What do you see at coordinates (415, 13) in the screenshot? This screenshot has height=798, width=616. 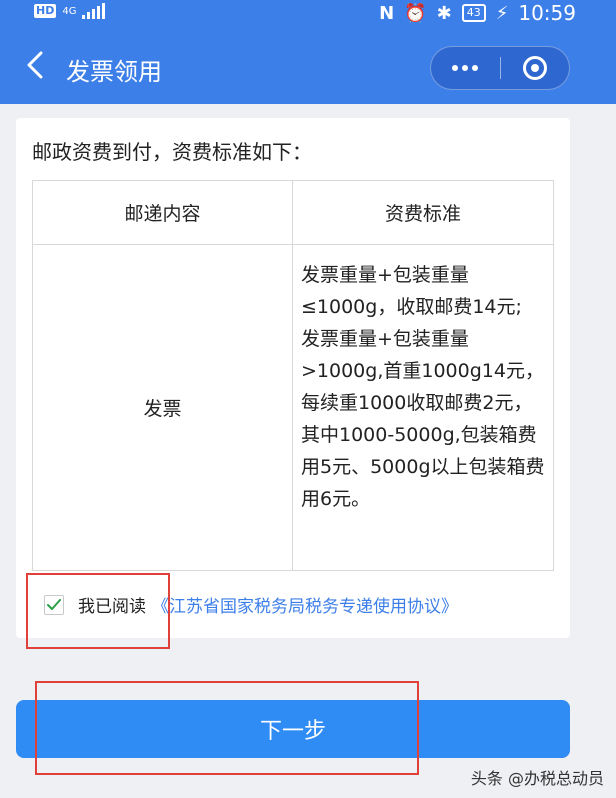 I see `alarm-icon: ⏰` at bounding box center [415, 13].